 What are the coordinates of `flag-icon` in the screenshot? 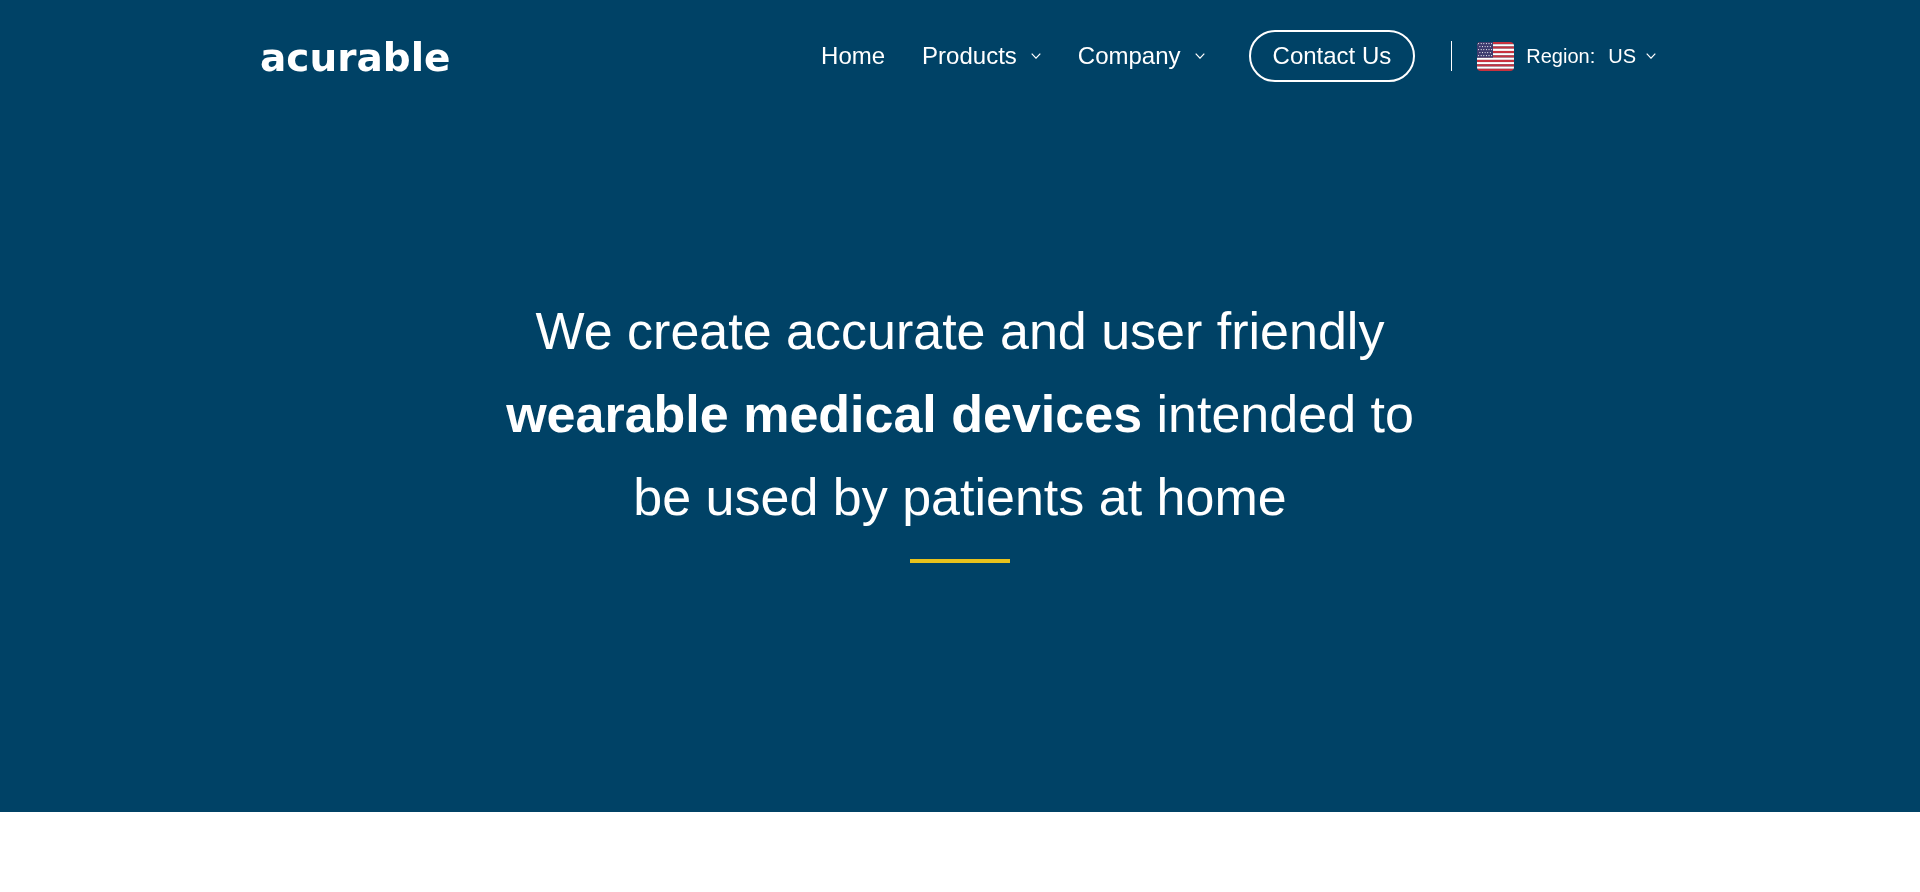 It's located at (1496, 56).